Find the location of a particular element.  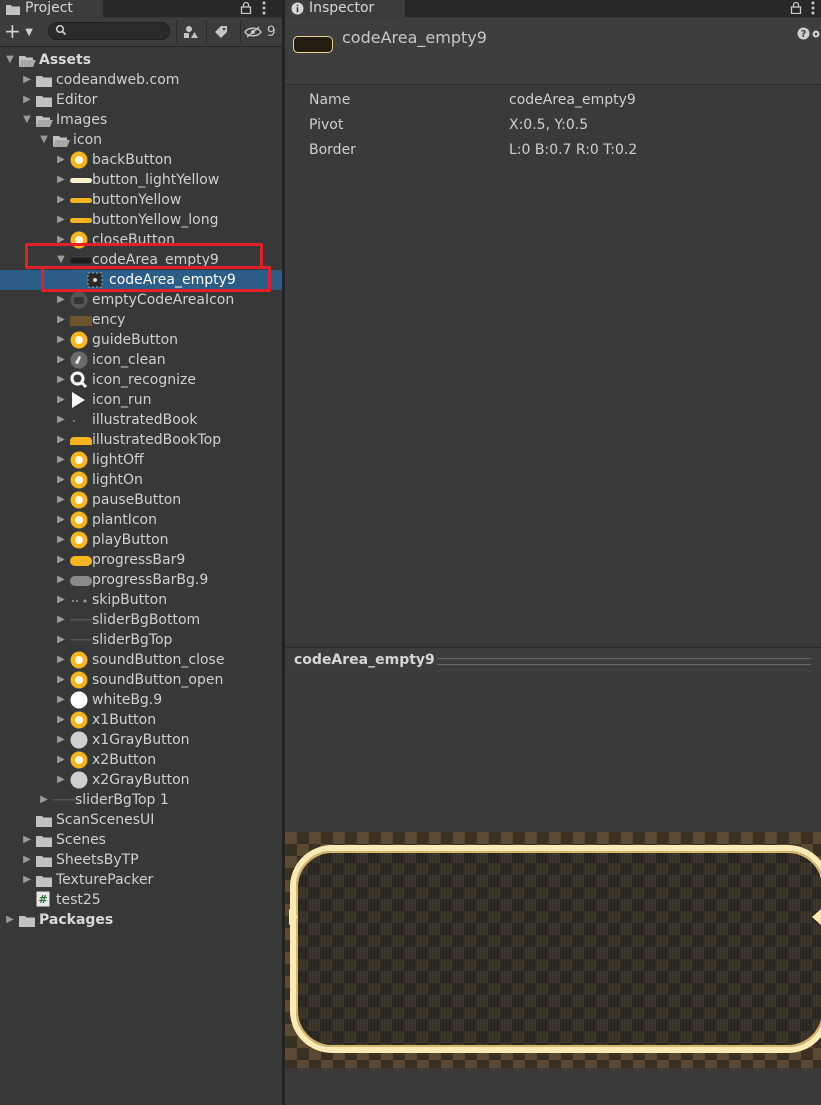

tree-item: ▶ SheetsByTP is located at coordinates (141, 860).